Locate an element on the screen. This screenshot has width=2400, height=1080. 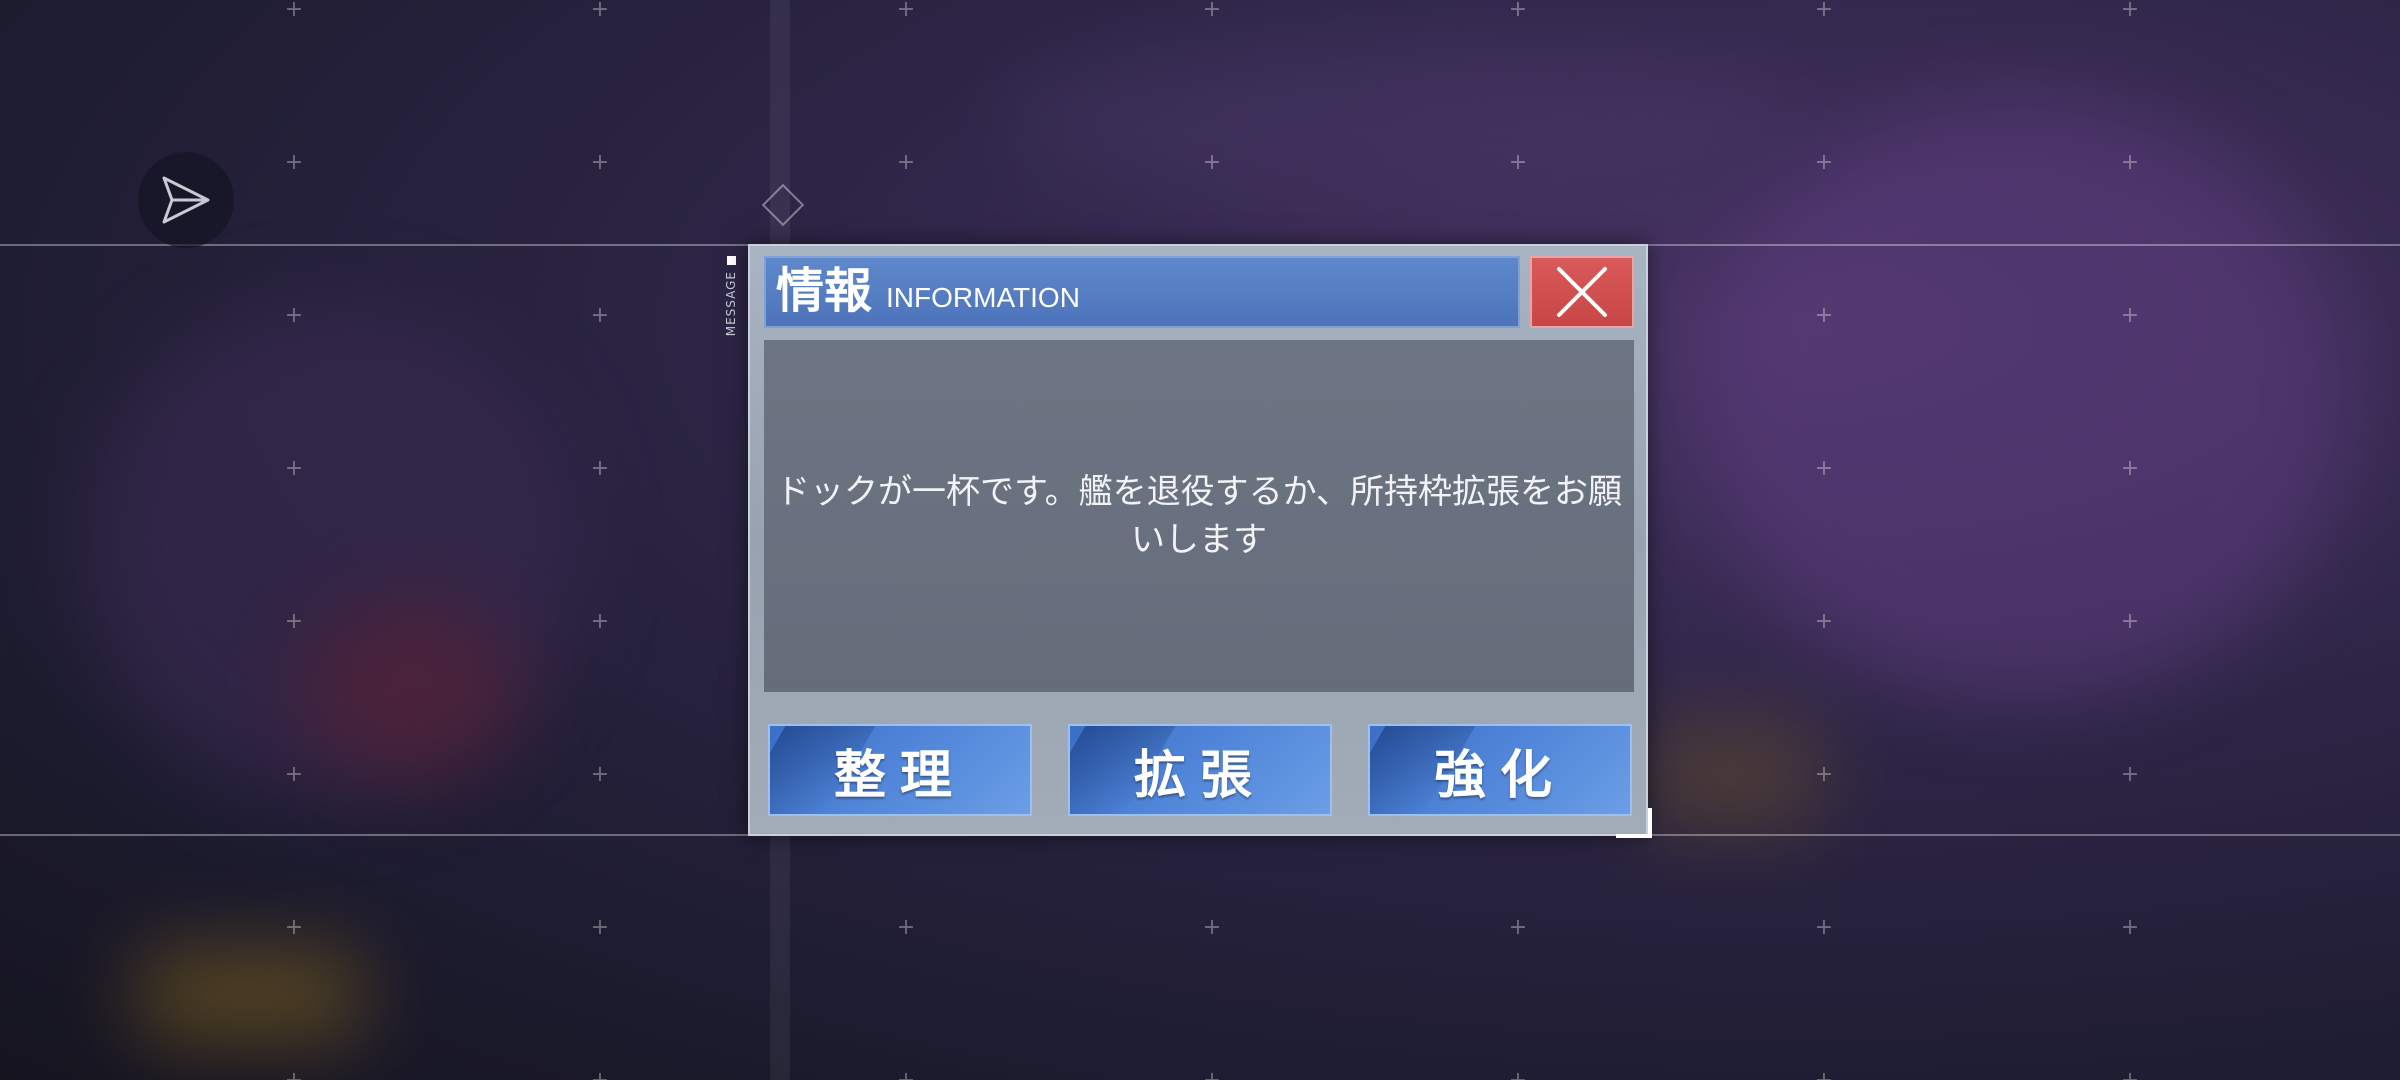
expand-button: 拡張 is located at coordinates (1200, 770).